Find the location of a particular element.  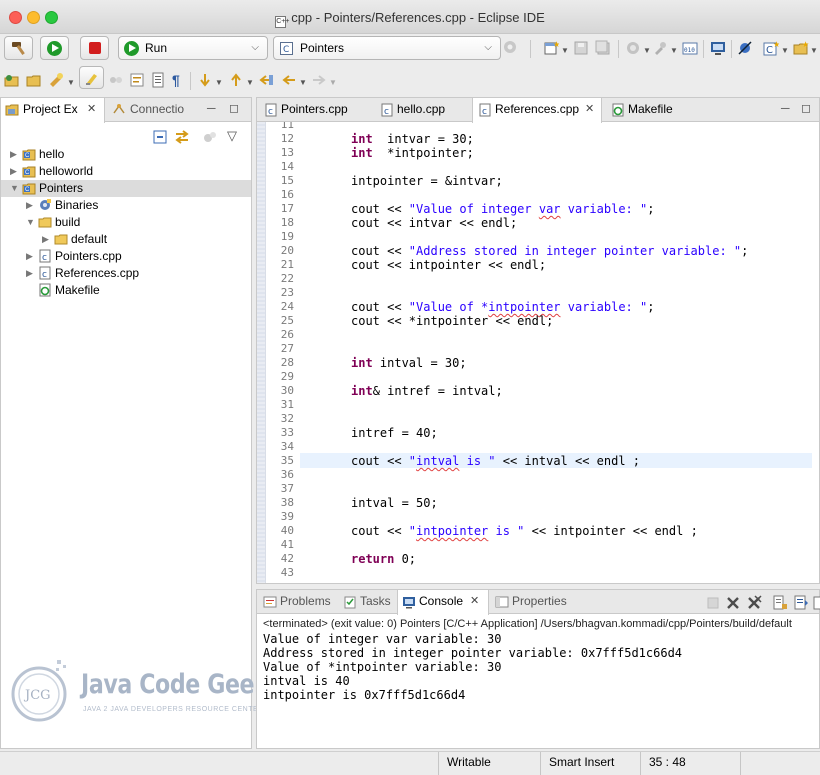

tab-hello-cpp: c hello.cpp is located at coordinates (420, 110).